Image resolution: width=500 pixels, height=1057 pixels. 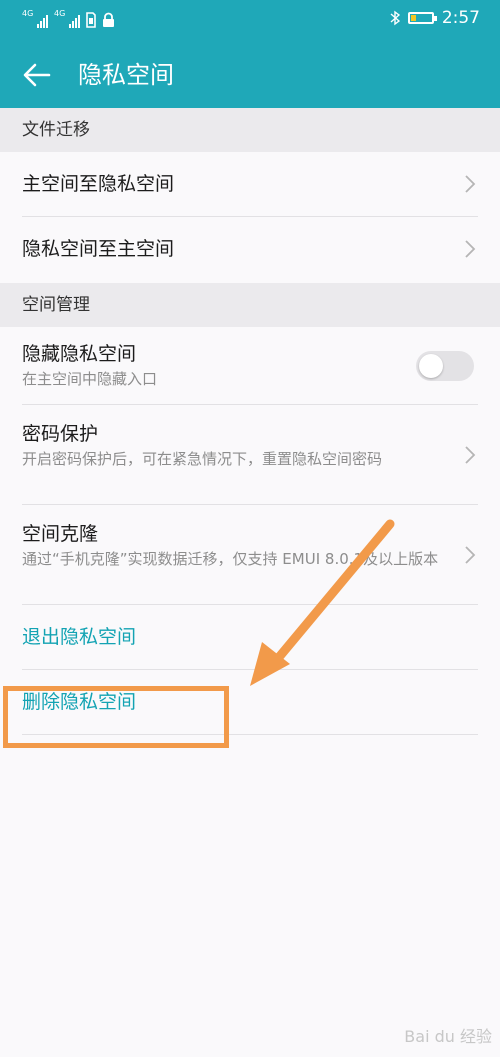 I want to click on watermark-text: Bai du 经验, so click(x=448, y=1036).